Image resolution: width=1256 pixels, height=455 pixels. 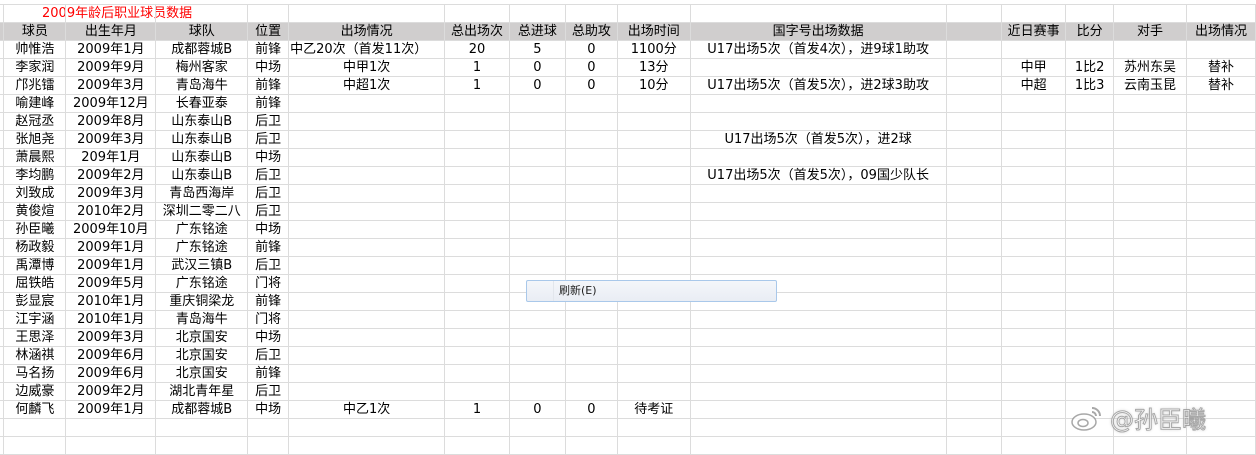 What do you see at coordinates (591, 49) in the screenshot?
I see `cell-assists: 0` at bounding box center [591, 49].